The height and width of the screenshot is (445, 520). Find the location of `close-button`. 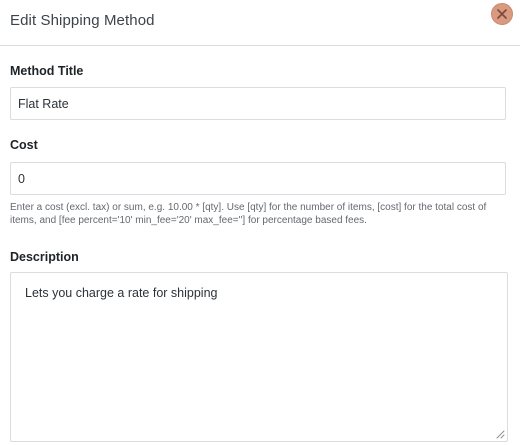

close-button is located at coordinates (502, 14).